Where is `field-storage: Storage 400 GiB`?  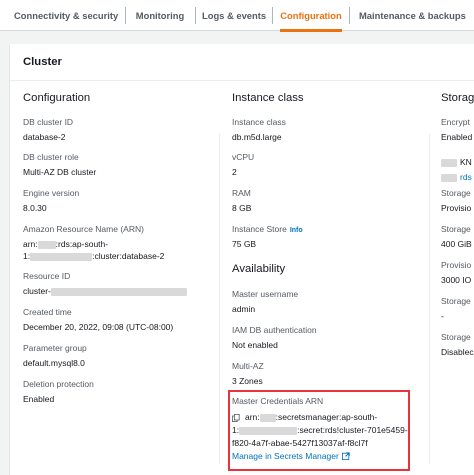 field-storage: Storage 400 GiB is located at coordinates (456, 236).